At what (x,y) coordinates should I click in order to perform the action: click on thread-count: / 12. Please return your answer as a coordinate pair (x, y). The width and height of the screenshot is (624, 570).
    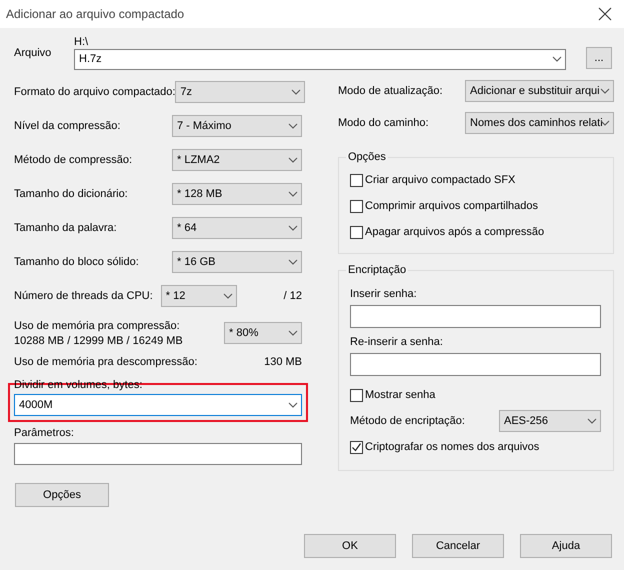
    Looking at the image, I should click on (293, 296).